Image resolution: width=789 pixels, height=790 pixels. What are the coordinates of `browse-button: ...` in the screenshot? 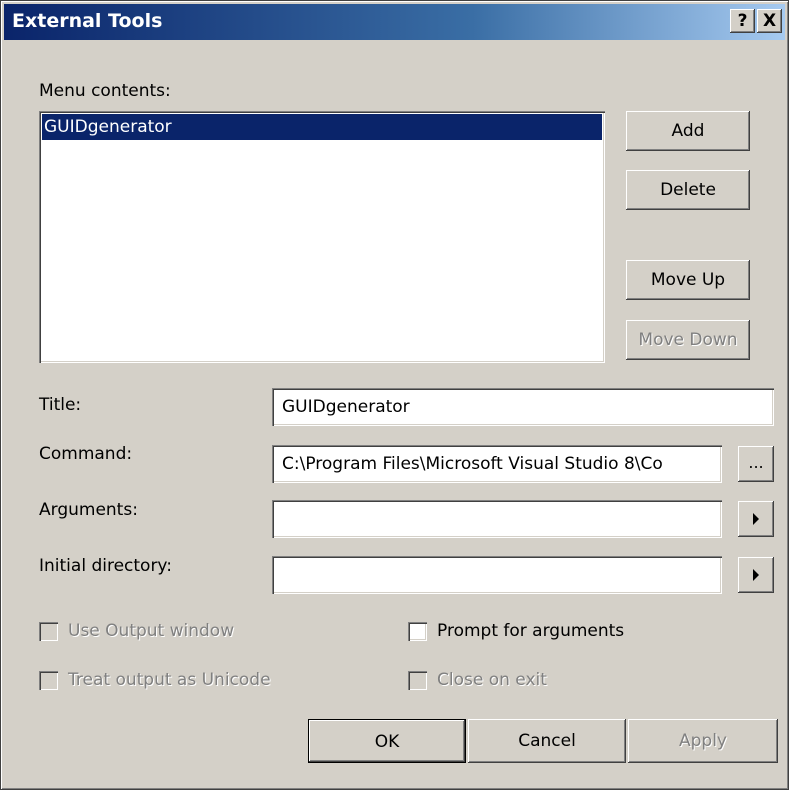 It's located at (756, 464).